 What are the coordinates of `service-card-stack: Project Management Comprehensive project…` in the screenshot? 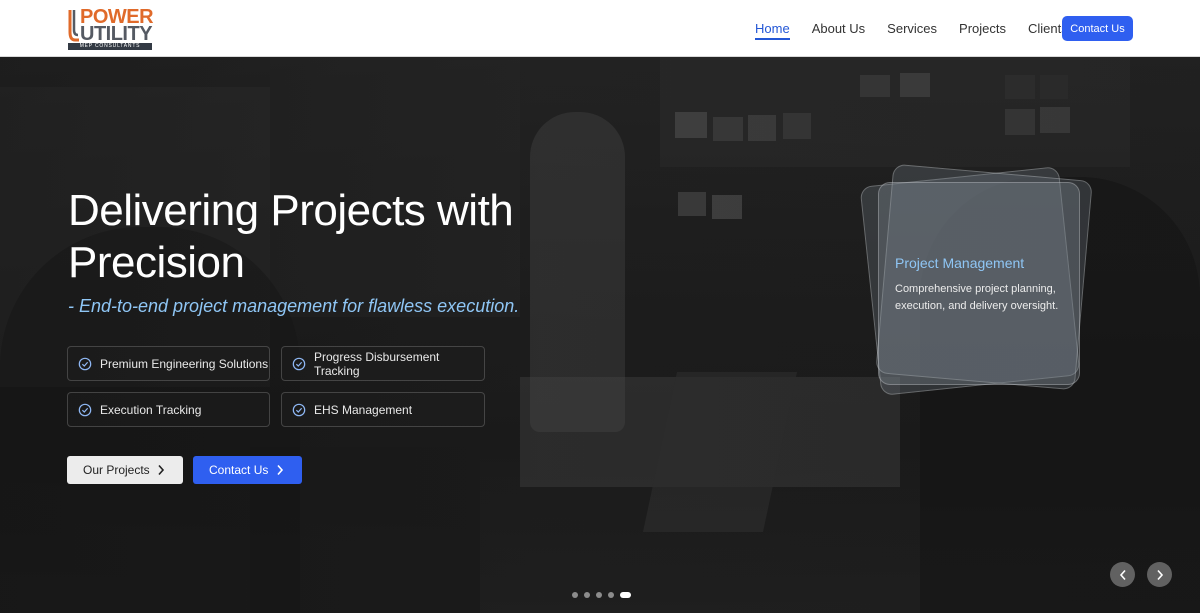 It's located at (980, 282).